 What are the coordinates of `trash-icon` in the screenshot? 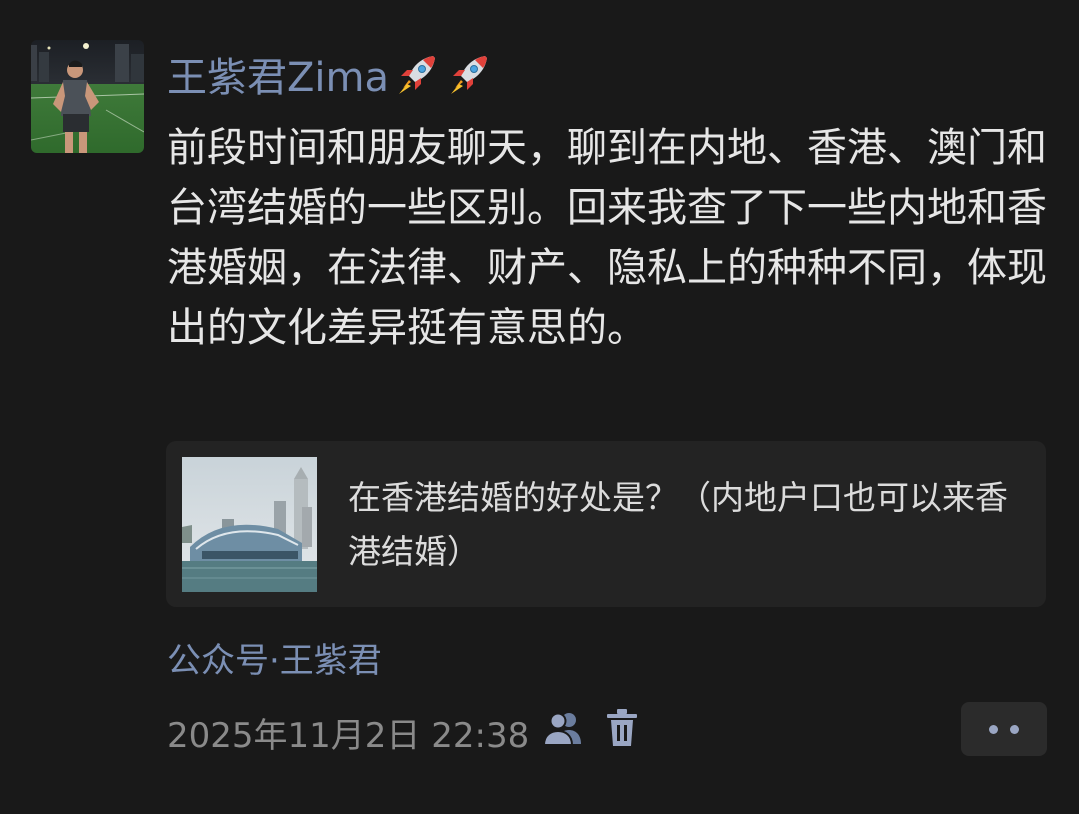 It's located at (622, 732).